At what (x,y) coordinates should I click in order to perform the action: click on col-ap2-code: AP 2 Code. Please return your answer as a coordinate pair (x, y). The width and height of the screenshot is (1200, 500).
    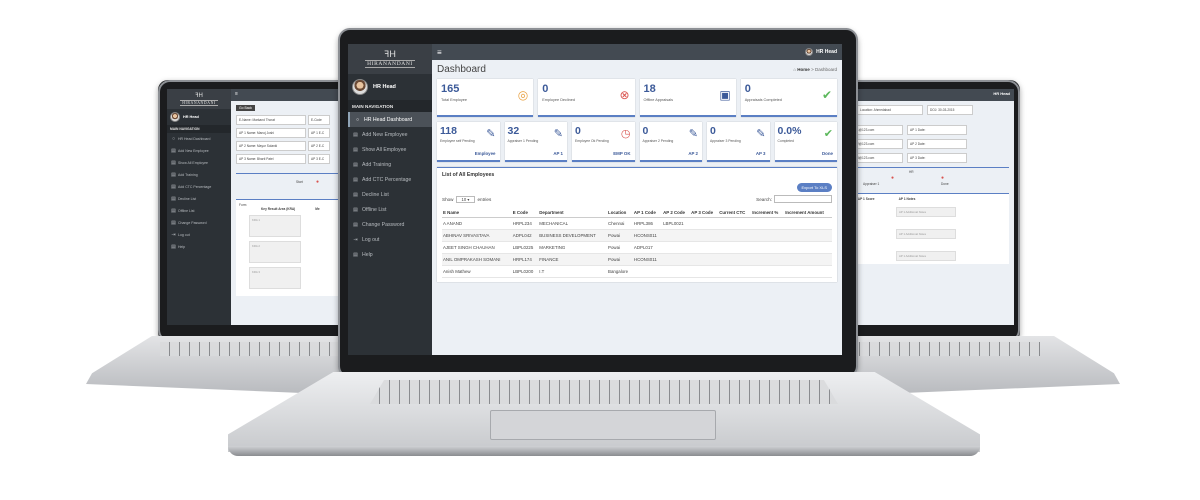
    Looking at the image, I should click on (676, 213).